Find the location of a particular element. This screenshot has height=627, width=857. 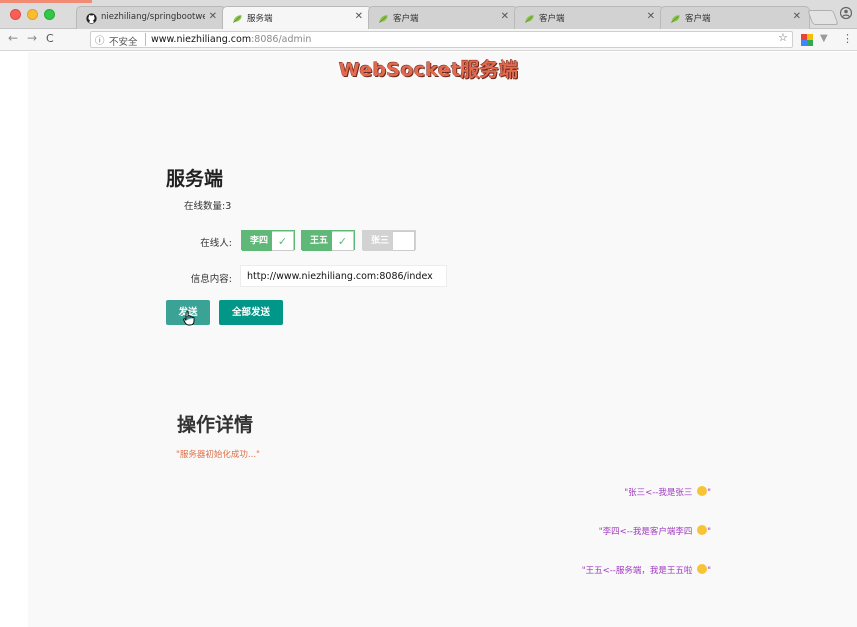

info-icon: ⓘ is located at coordinates (100, 40).